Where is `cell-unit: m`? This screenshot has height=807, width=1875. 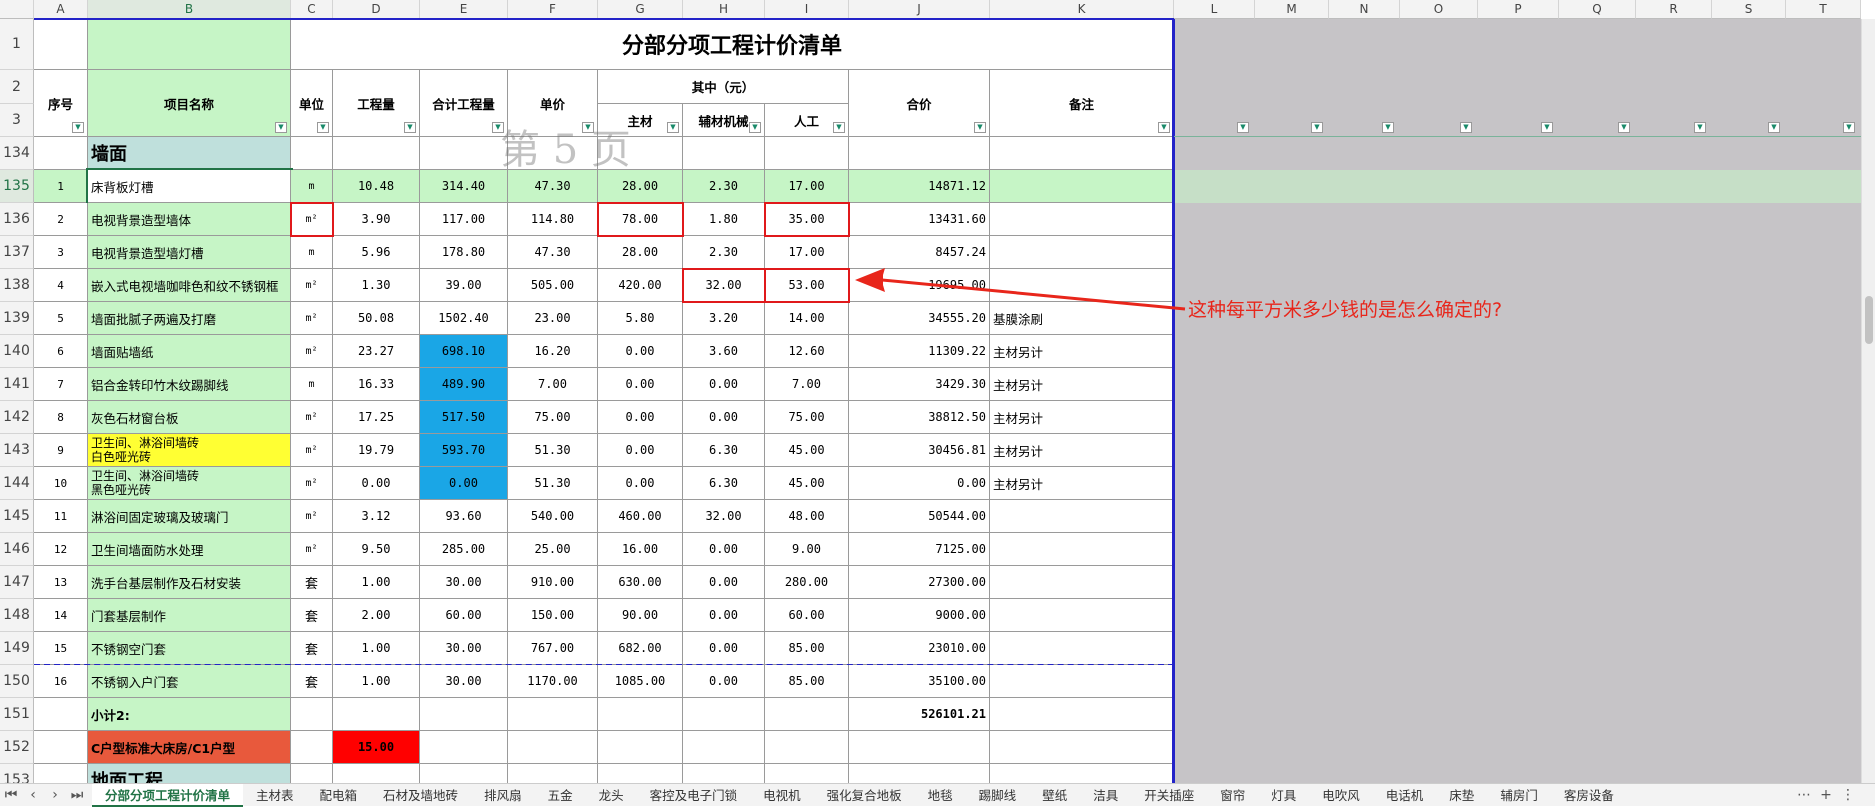 cell-unit: m is located at coordinates (312, 384).